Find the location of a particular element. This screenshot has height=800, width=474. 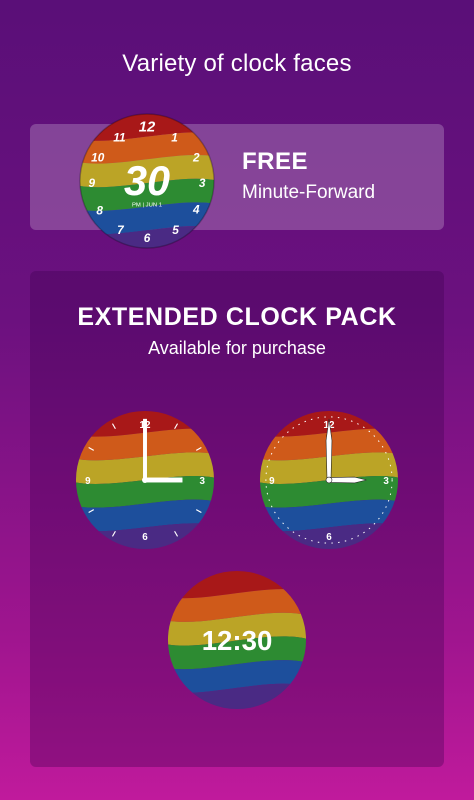

digital-time: 12:30 is located at coordinates (237, 640).